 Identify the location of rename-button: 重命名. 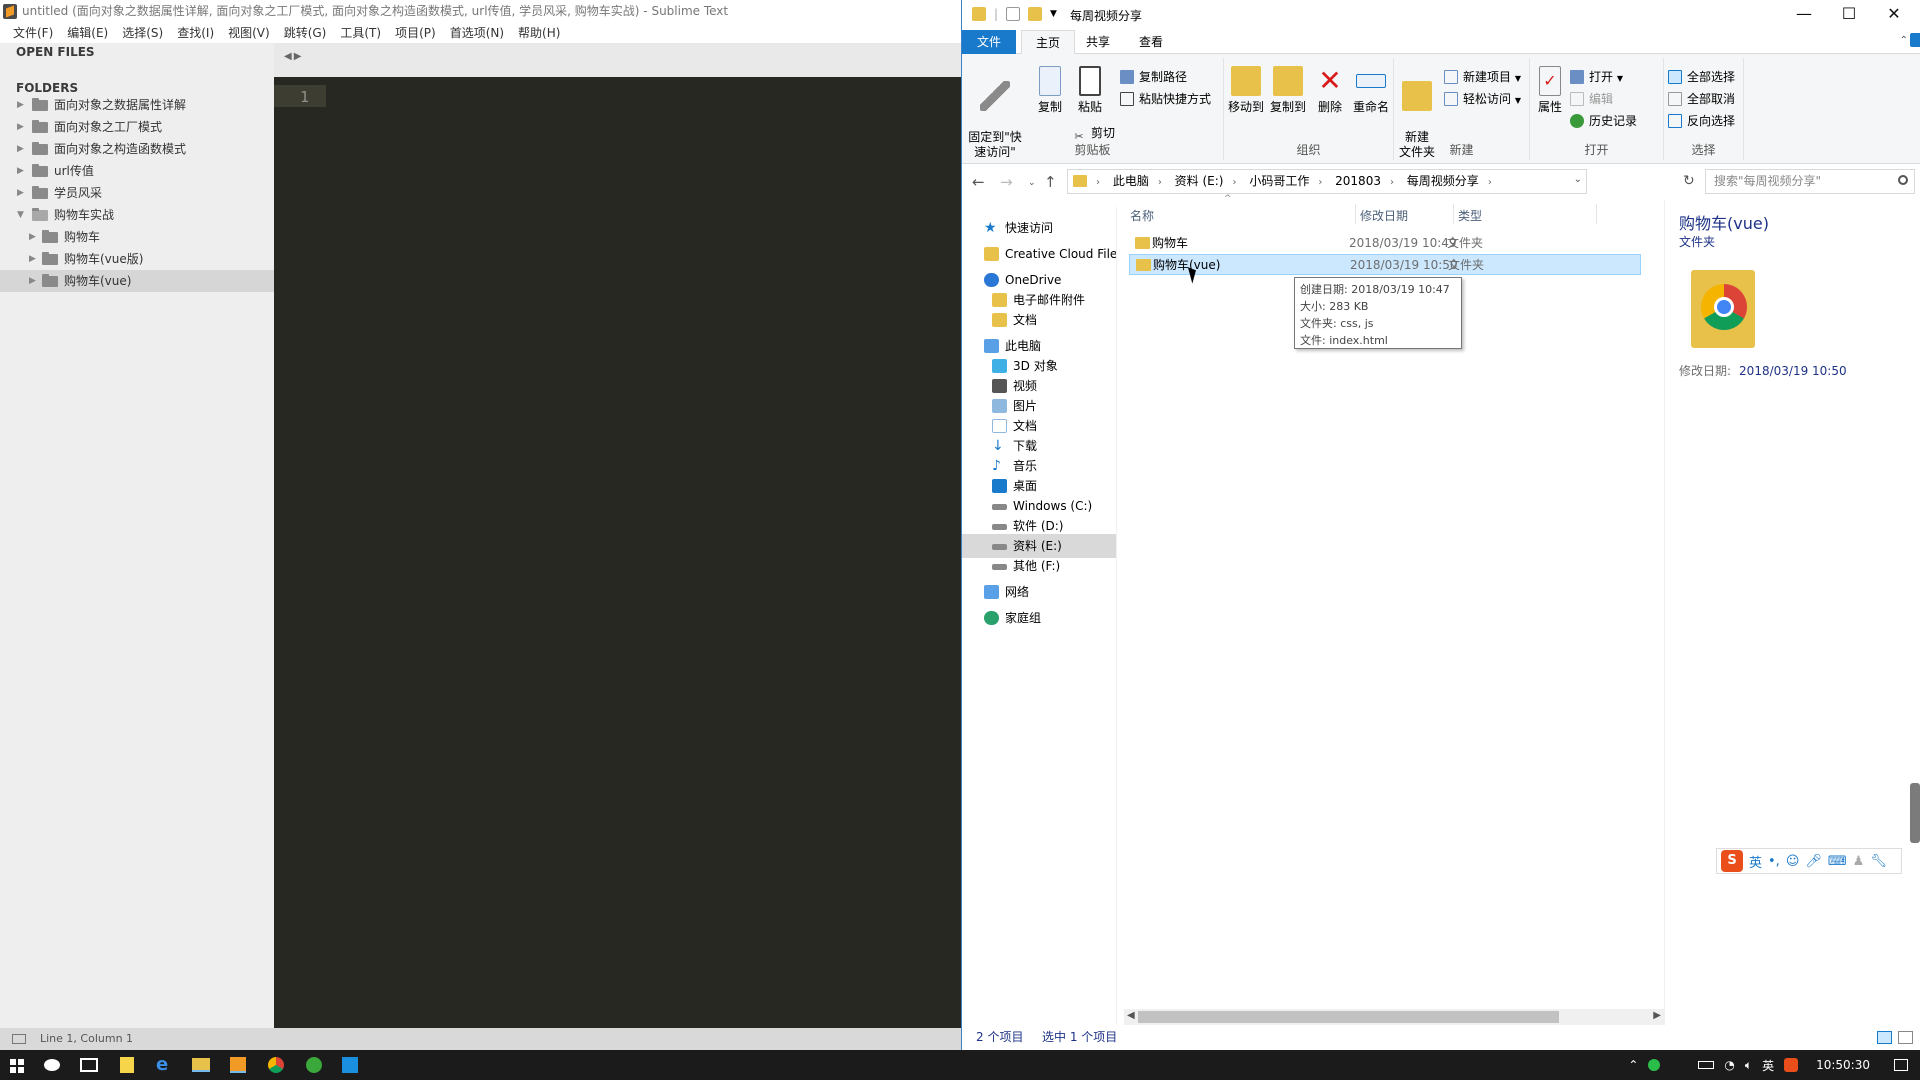
(1371, 90).